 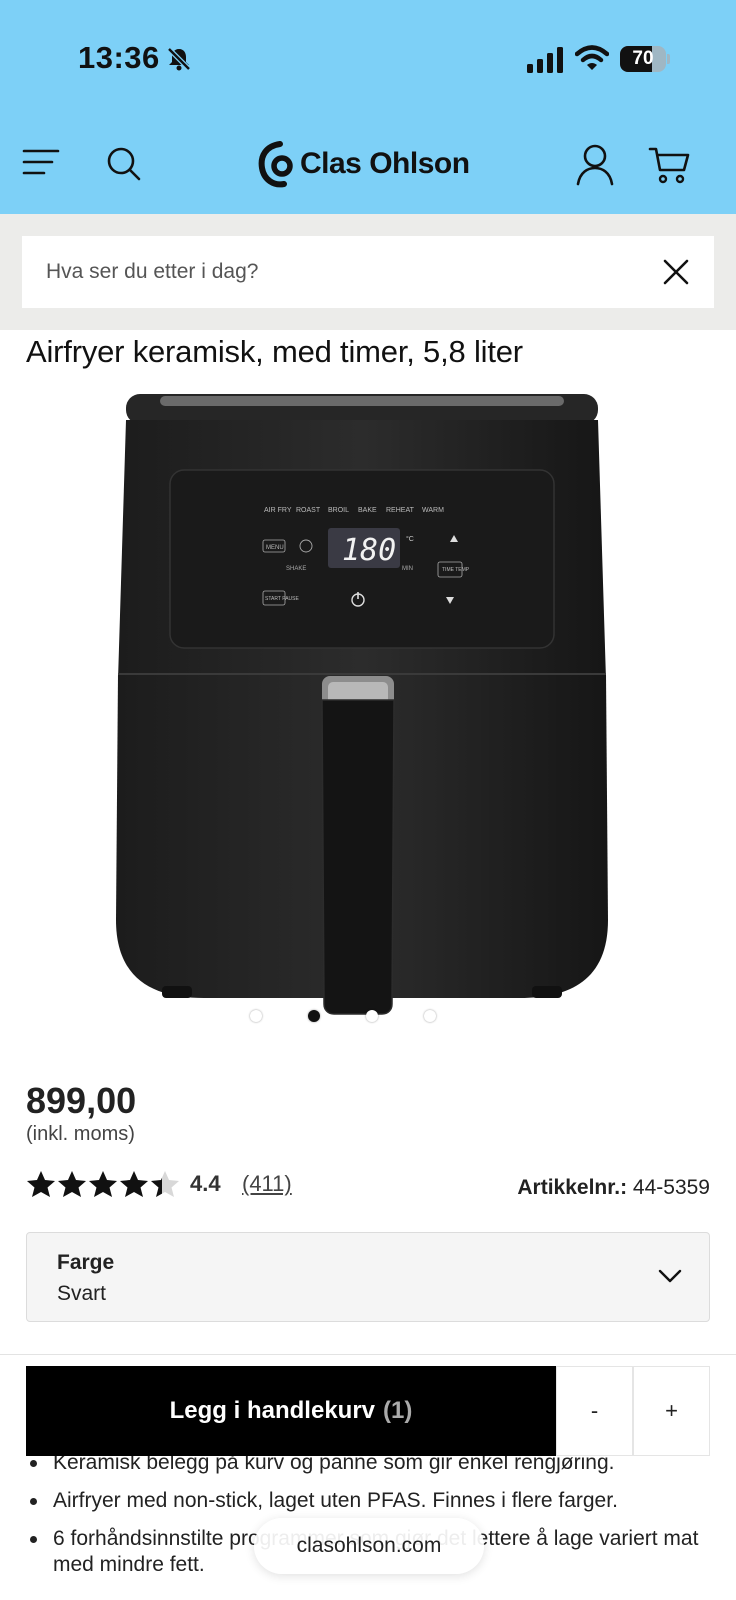 What do you see at coordinates (267, 1184) in the screenshot?
I see `review-count-link: (411)` at bounding box center [267, 1184].